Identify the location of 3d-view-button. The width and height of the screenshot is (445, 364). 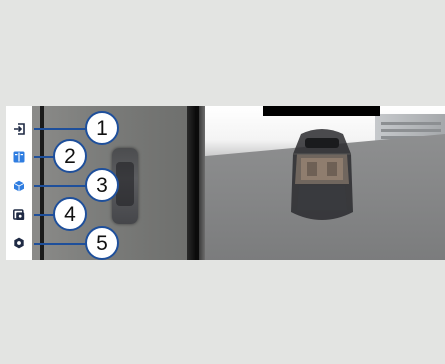
(19, 186).